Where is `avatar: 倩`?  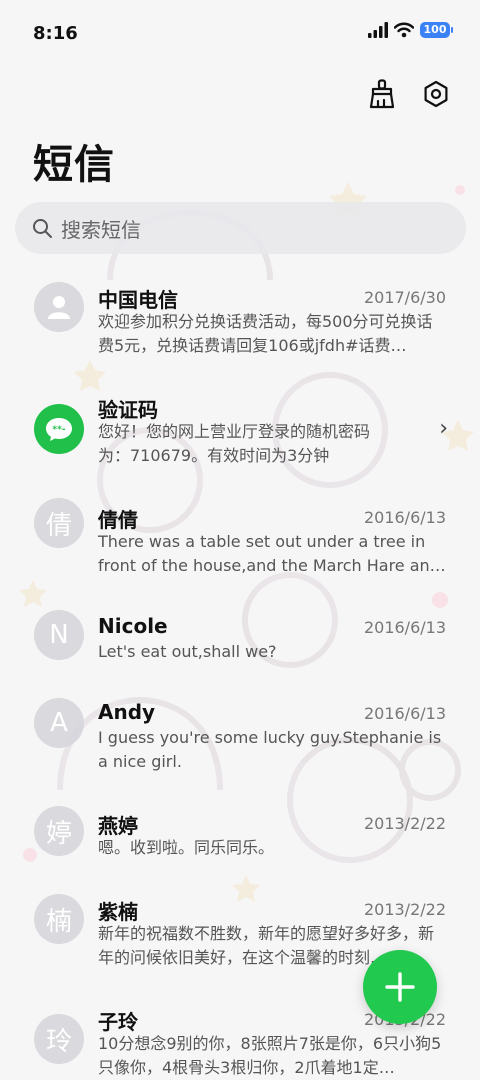 avatar: 倩 is located at coordinates (59, 523).